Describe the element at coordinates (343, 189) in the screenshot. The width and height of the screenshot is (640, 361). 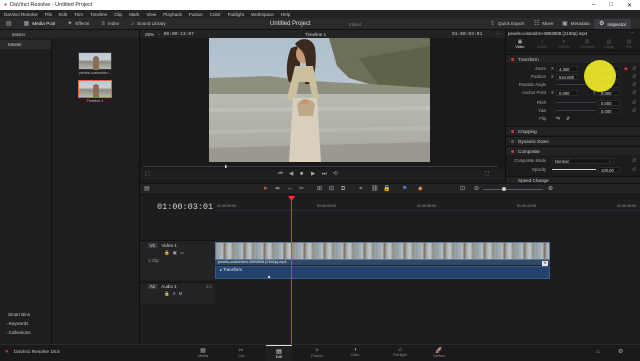
I see `replace-clip-icon: ⧉` at that location.